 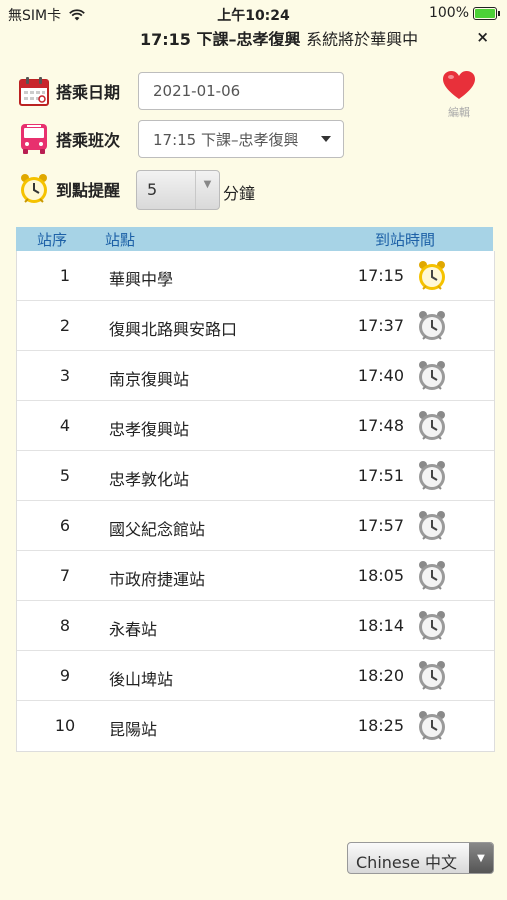 What do you see at coordinates (255, 576) in the screenshot?
I see `table-row: 7 市政府捷運站 18:05` at bounding box center [255, 576].